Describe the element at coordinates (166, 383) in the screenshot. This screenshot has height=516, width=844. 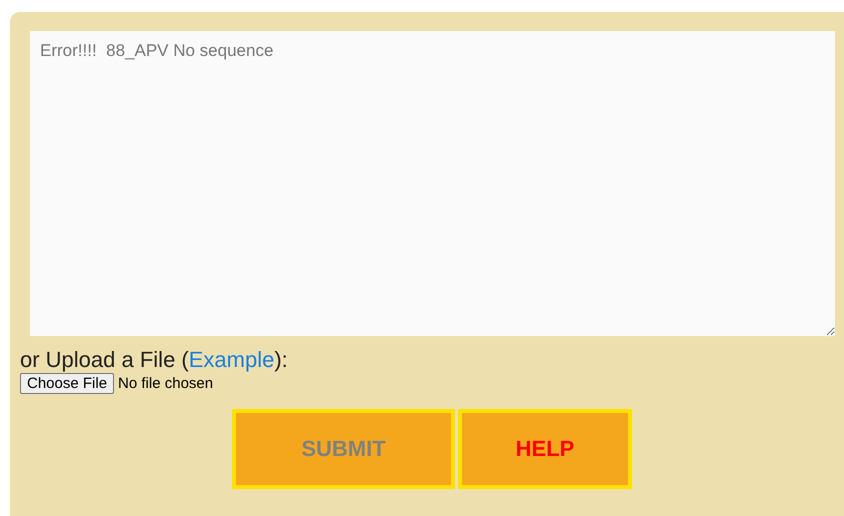
I see `file-status: No file chosen` at that location.